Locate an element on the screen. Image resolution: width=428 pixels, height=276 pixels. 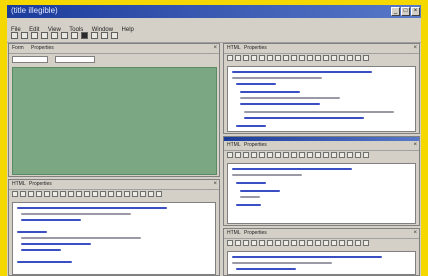
form-select is located at coordinates (30, 59).